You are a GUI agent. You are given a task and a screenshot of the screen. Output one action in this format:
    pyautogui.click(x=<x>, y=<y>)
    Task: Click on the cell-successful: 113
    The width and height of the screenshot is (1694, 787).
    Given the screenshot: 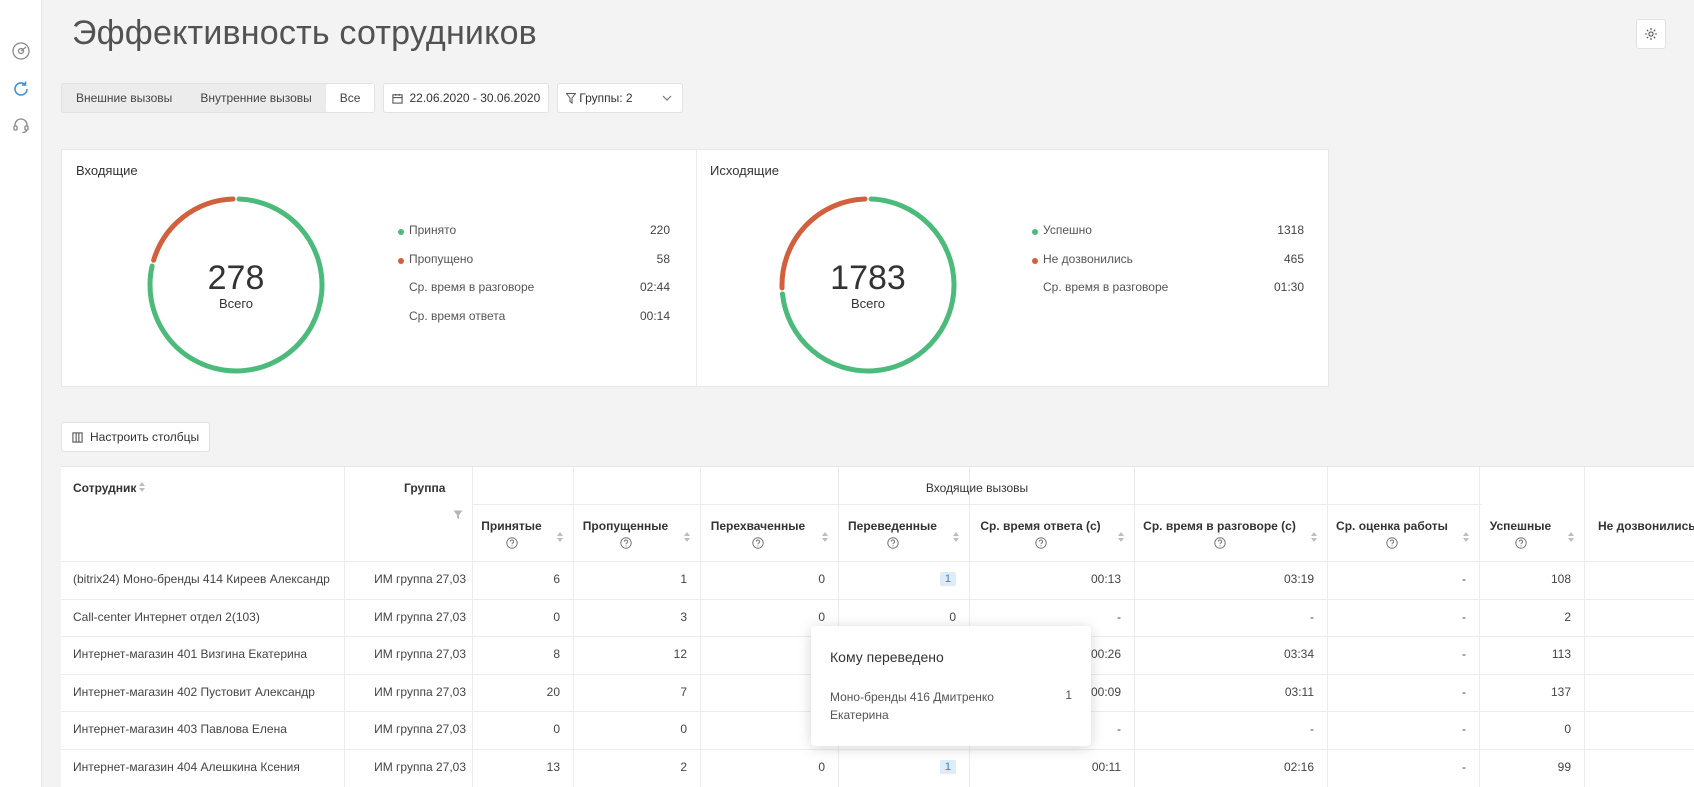 What is the action you would take?
    pyautogui.click(x=1561, y=654)
    